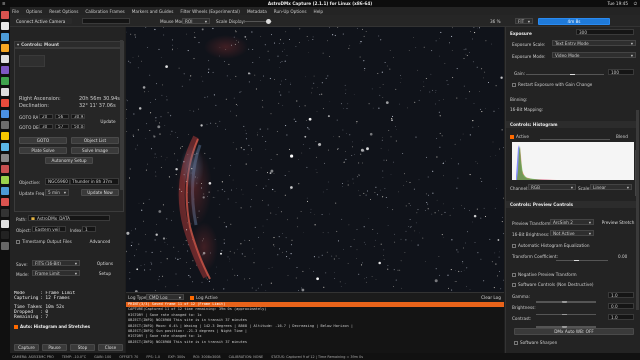 The image size is (640, 360). What do you see at coordinates (574, 331) in the screenshot?
I see `auto-wb-button: DMx Auto WB: OFF` at bounding box center [574, 331].